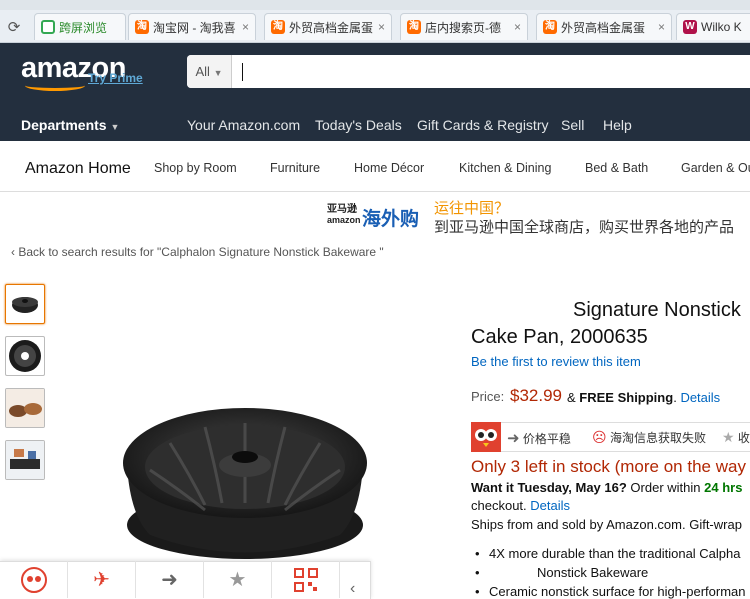 This screenshot has width=750, height=599. I want to click on banner-headline: 海外购, so click(390, 217).